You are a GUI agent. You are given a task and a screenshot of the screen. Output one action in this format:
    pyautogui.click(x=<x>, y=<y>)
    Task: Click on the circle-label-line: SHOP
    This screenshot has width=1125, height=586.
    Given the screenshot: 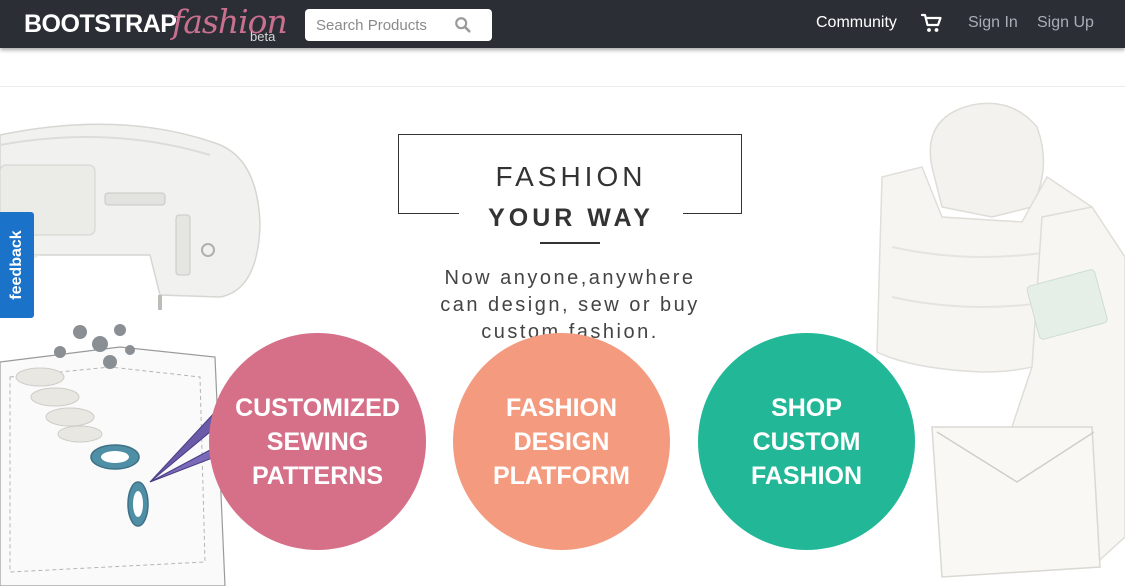 What is the action you would take?
    pyautogui.click(x=806, y=407)
    